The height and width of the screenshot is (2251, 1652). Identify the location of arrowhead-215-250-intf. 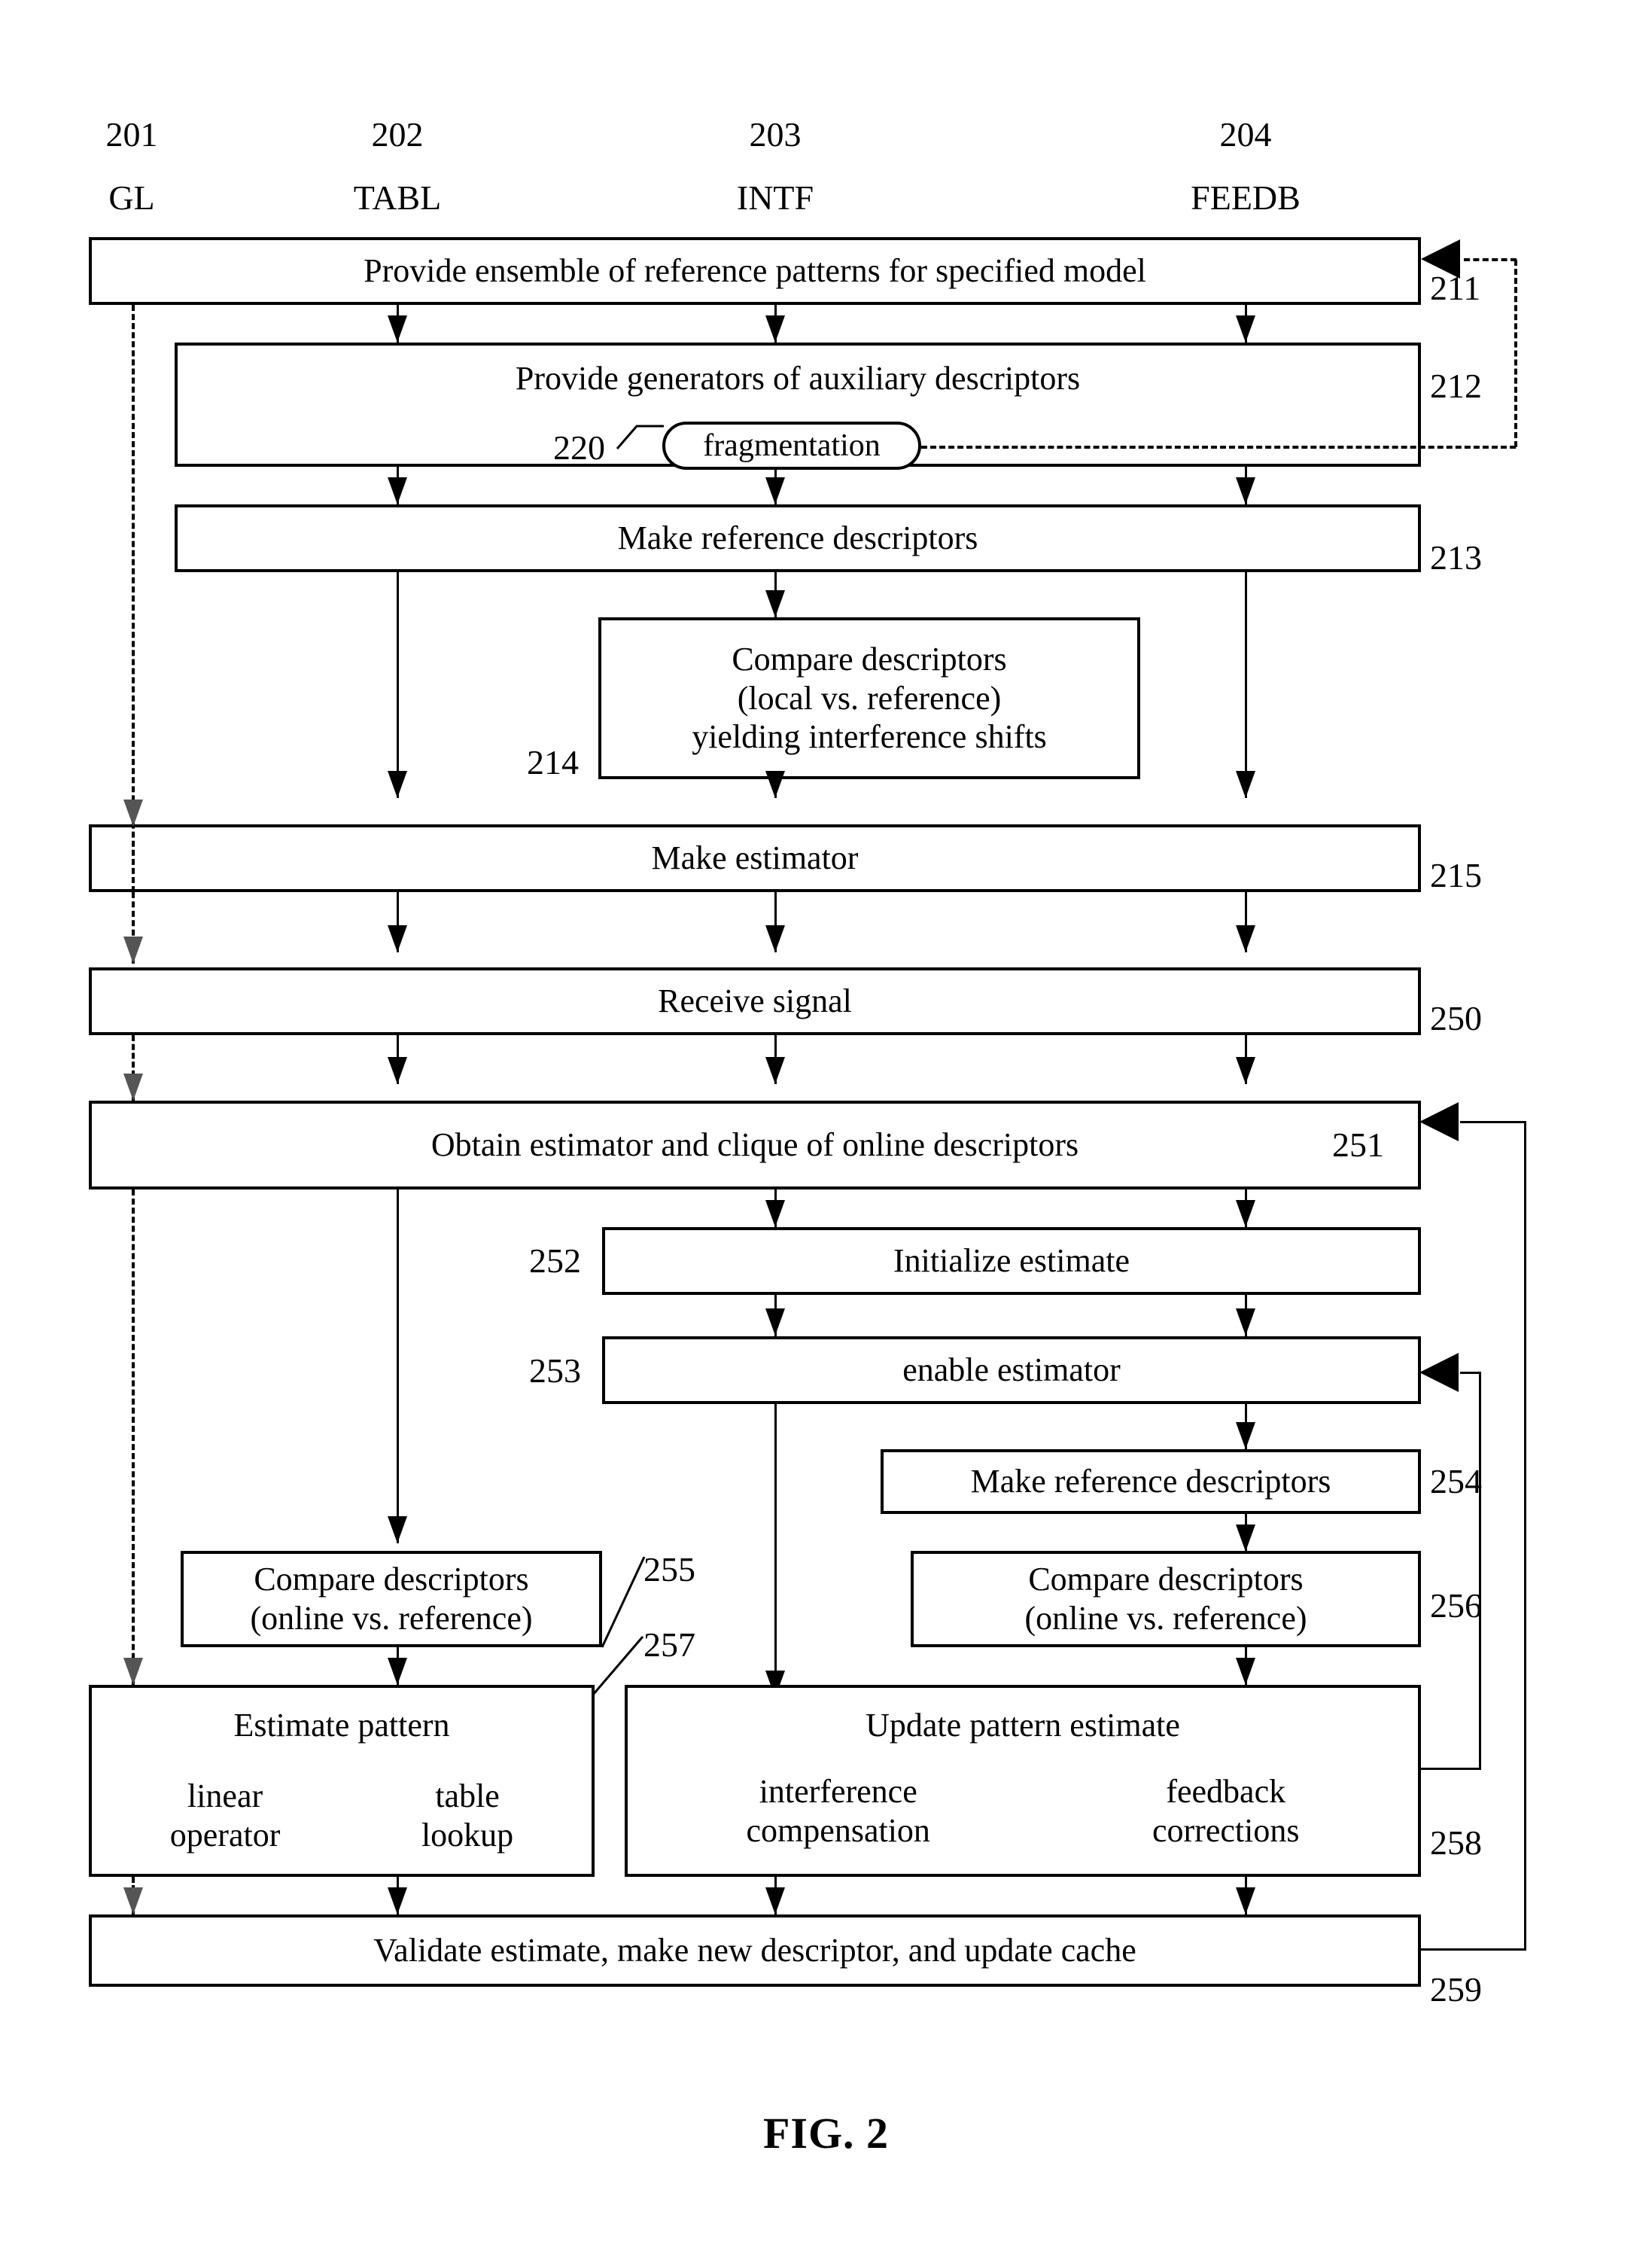
(775, 938).